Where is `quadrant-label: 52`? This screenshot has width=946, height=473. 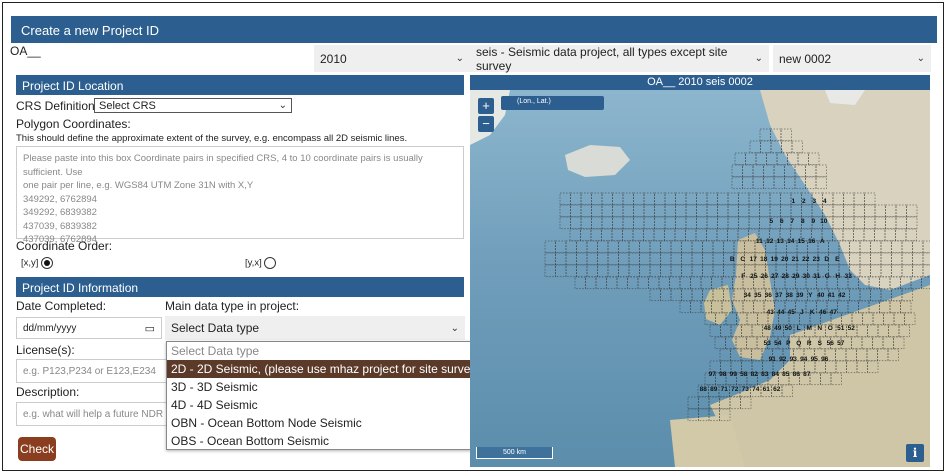 quadrant-label: 52 is located at coordinates (852, 328).